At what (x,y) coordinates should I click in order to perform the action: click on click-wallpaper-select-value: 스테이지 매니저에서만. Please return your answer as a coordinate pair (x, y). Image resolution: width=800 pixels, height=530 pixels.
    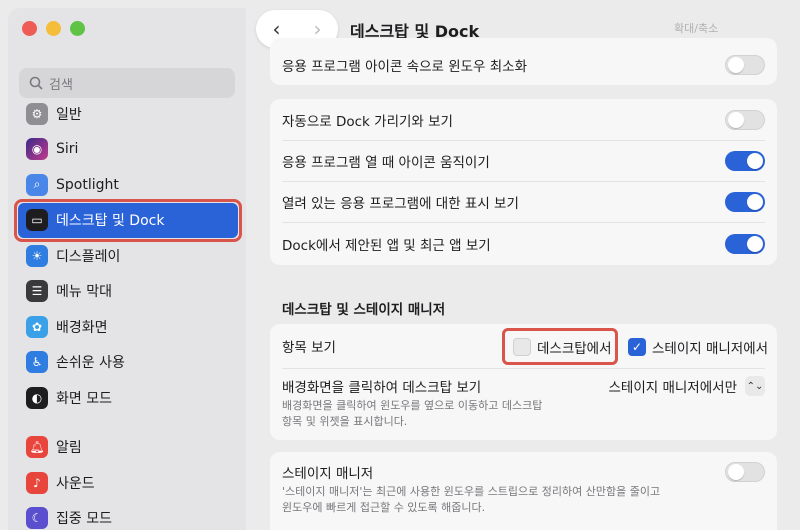
    Looking at the image, I should click on (673, 386).